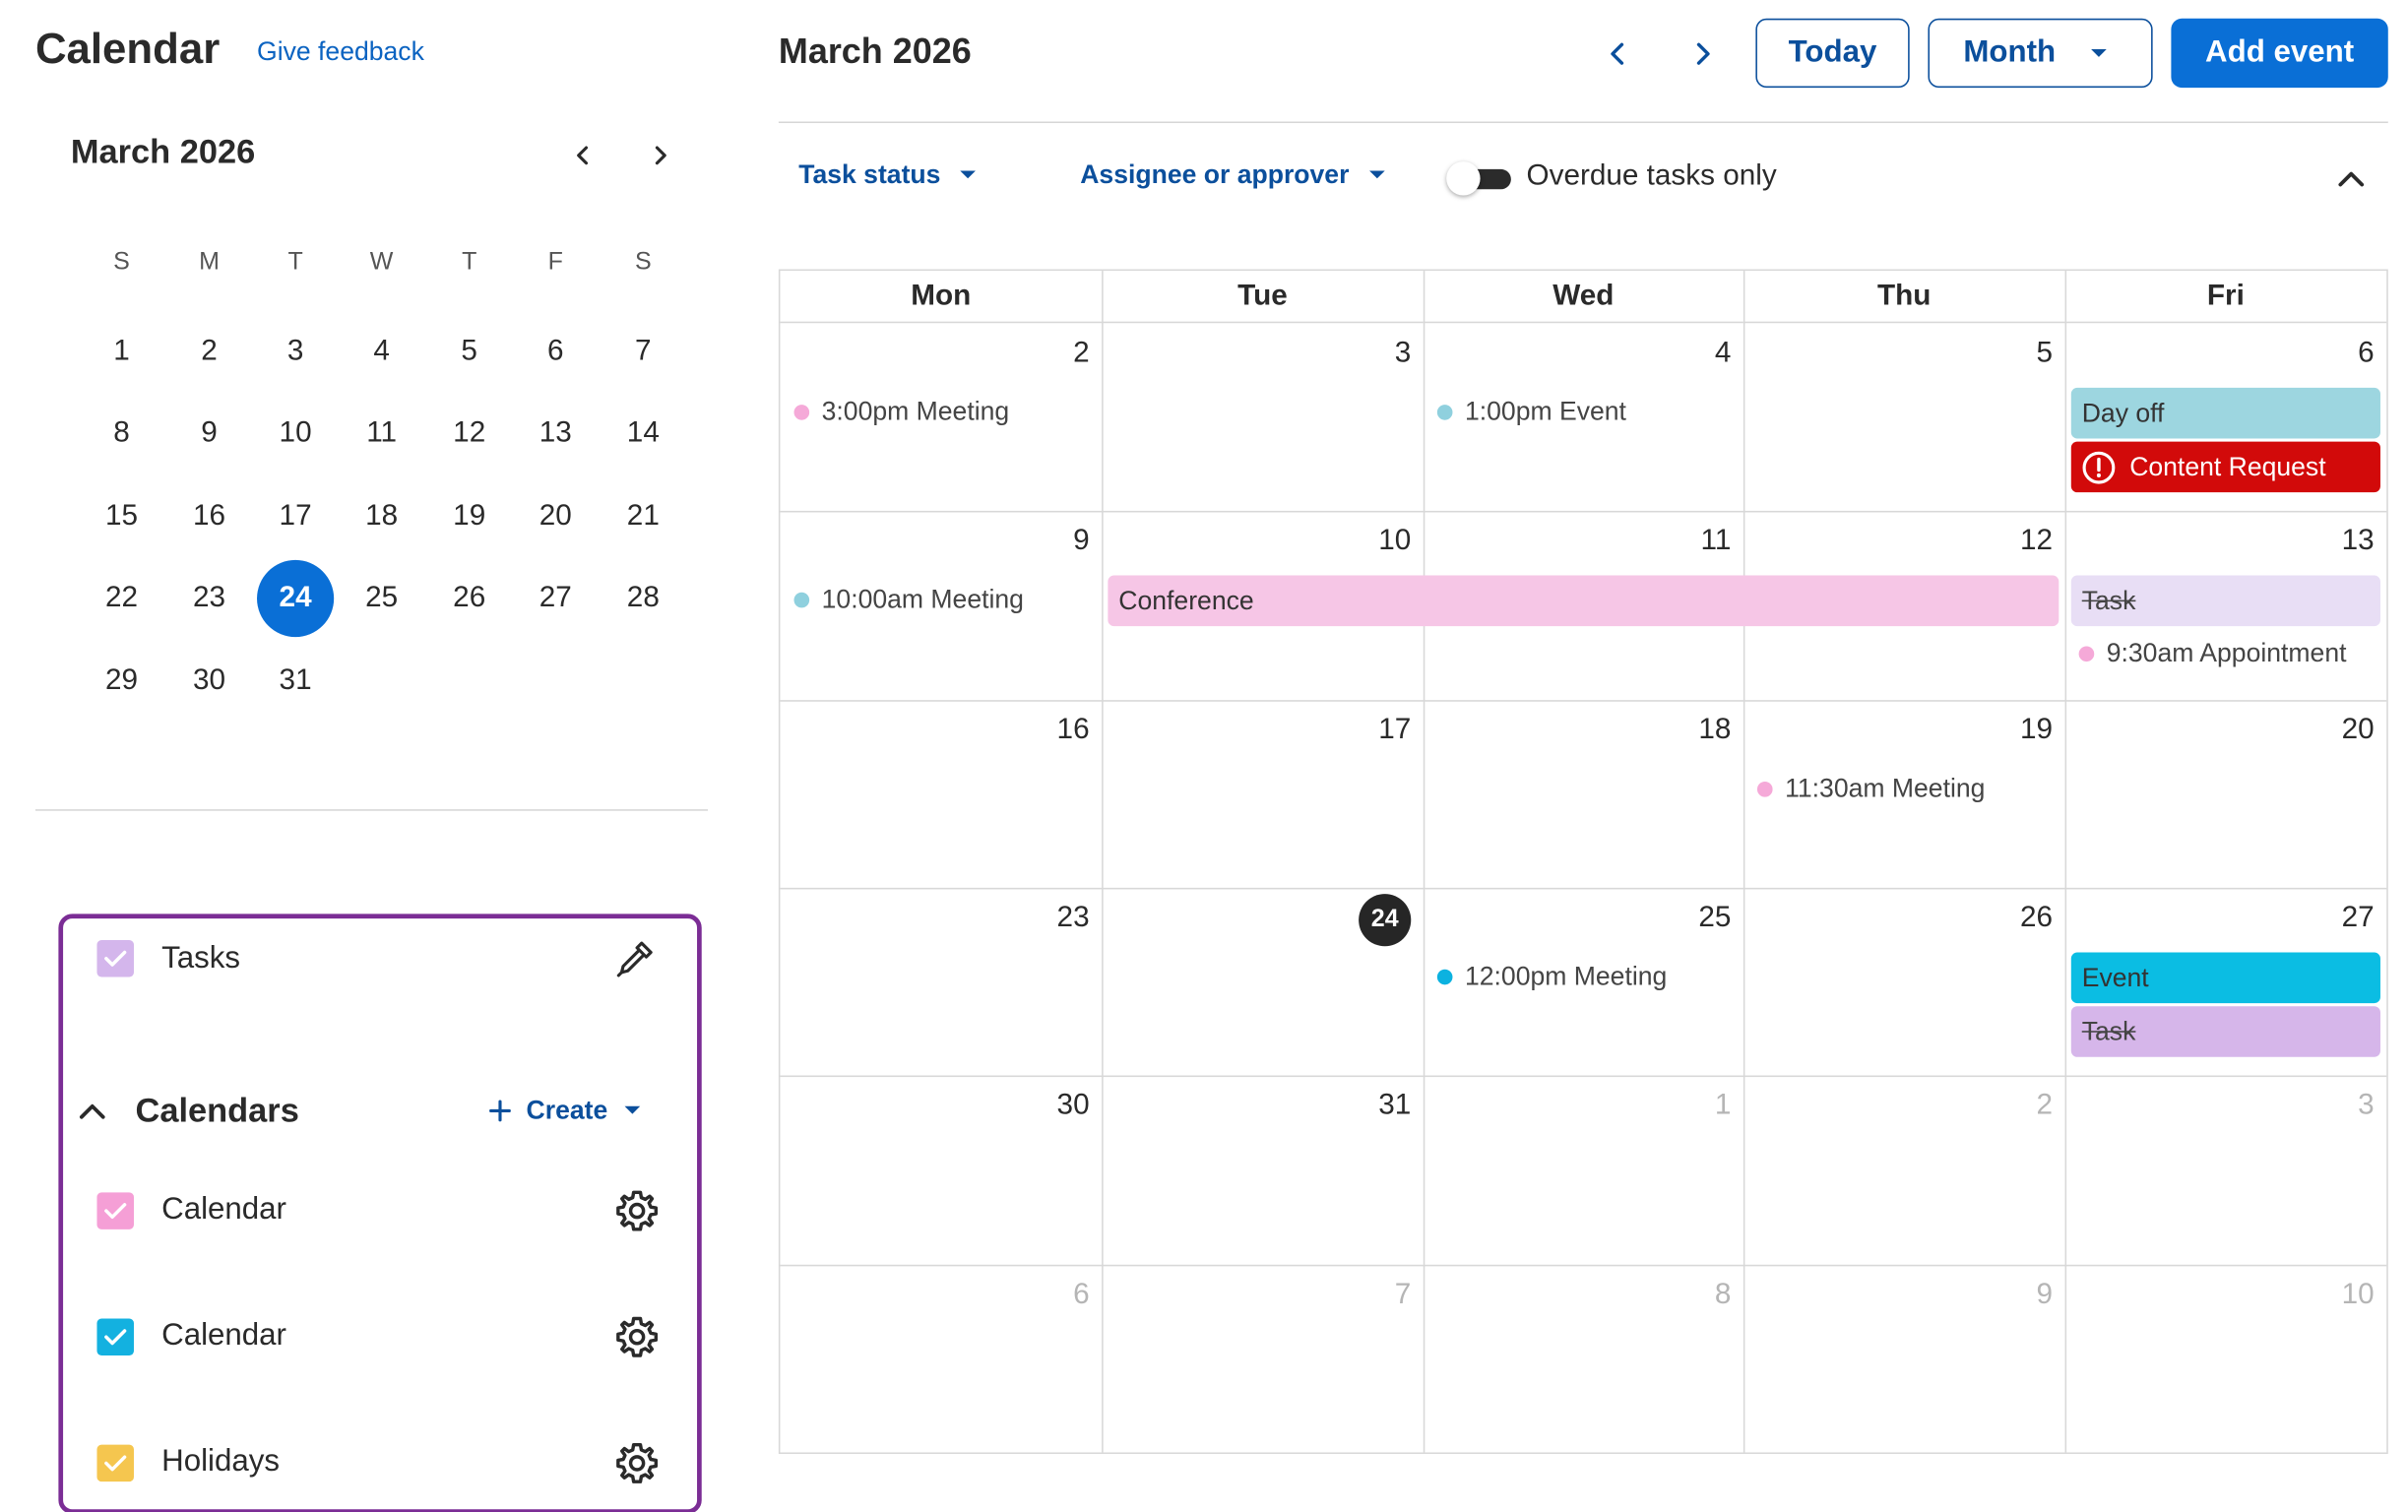  Describe the element at coordinates (2036, 540) in the screenshot. I see `day-number: 12` at that location.